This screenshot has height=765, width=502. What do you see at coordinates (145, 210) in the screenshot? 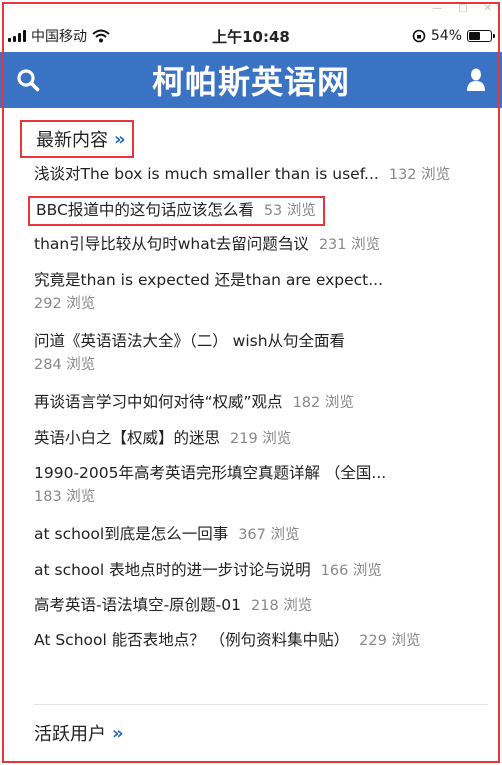
I see `item-title: BBC报道中的这句话应该怎么看` at bounding box center [145, 210].